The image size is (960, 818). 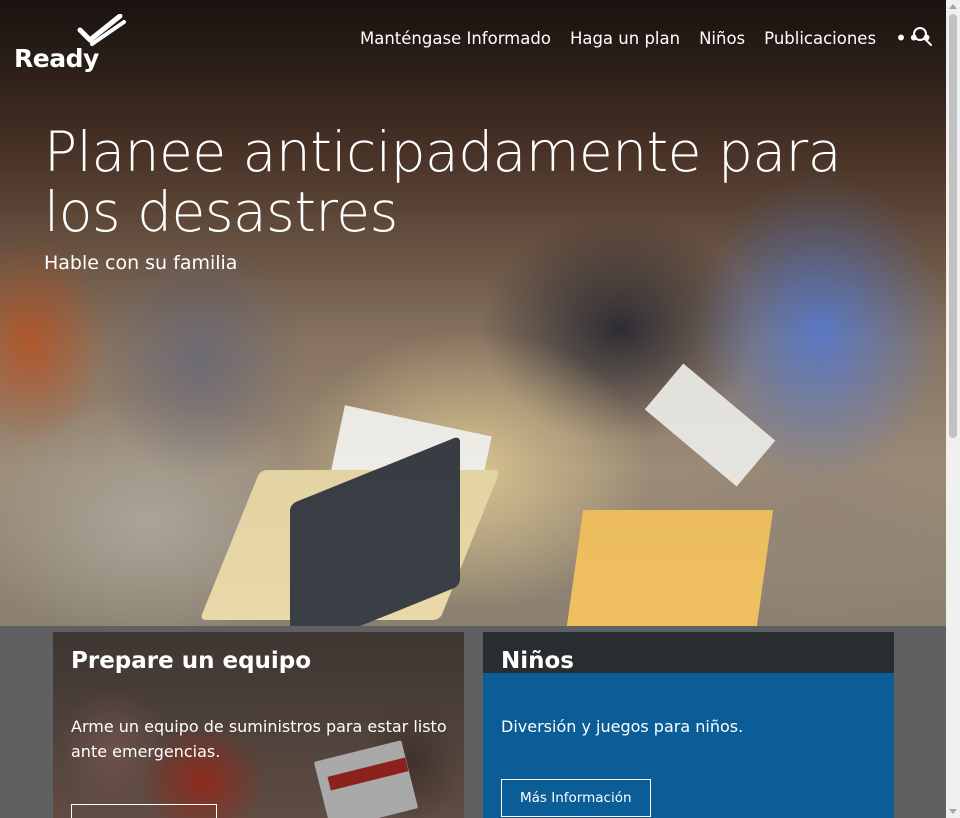 I want to click on card-title: Niños, so click(x=537, y=661).